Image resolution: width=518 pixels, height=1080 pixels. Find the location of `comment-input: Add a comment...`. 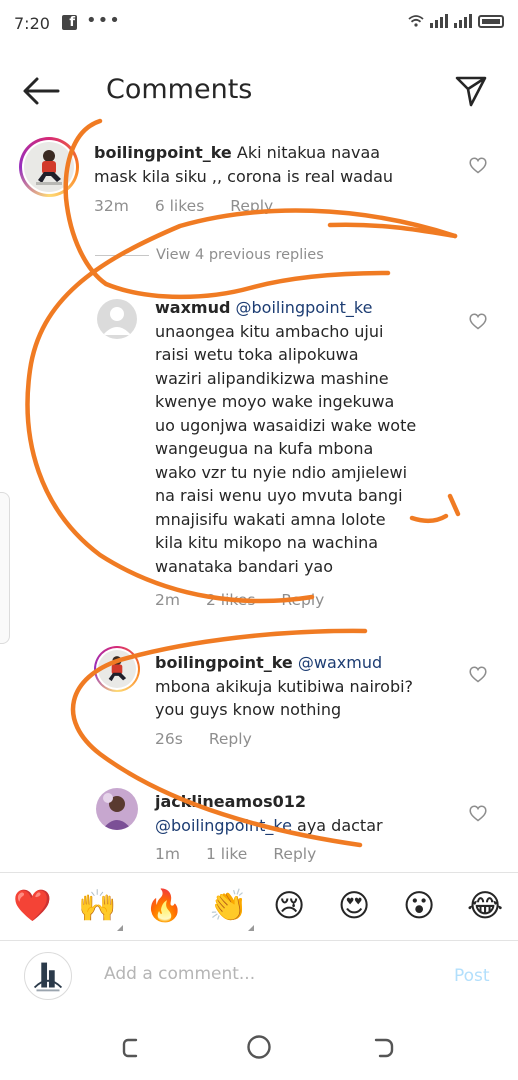

comment-input: Add a comment... is located at coordinates (179, 974).